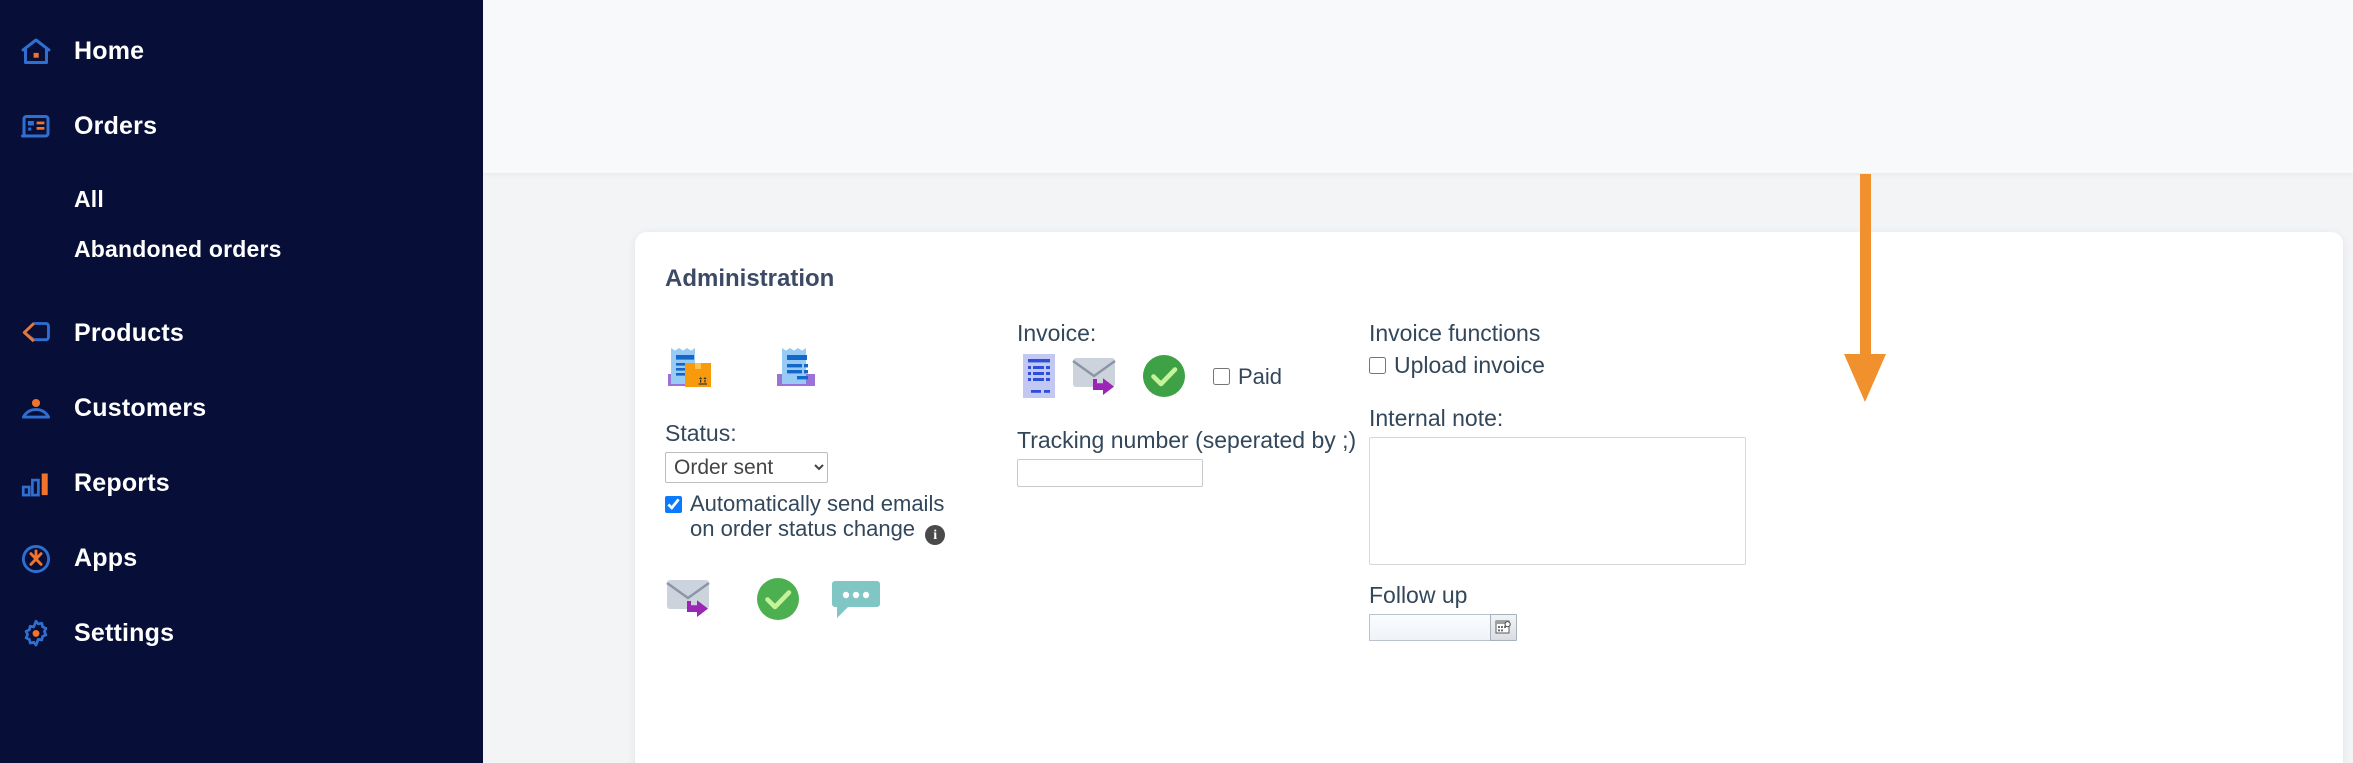 This screenshot has height=763, width=2353. What do you see at coordinates (241, 633) in the screenshot?
I see `sidebar-item-settings: Settings` at bounding box center [241, 633].